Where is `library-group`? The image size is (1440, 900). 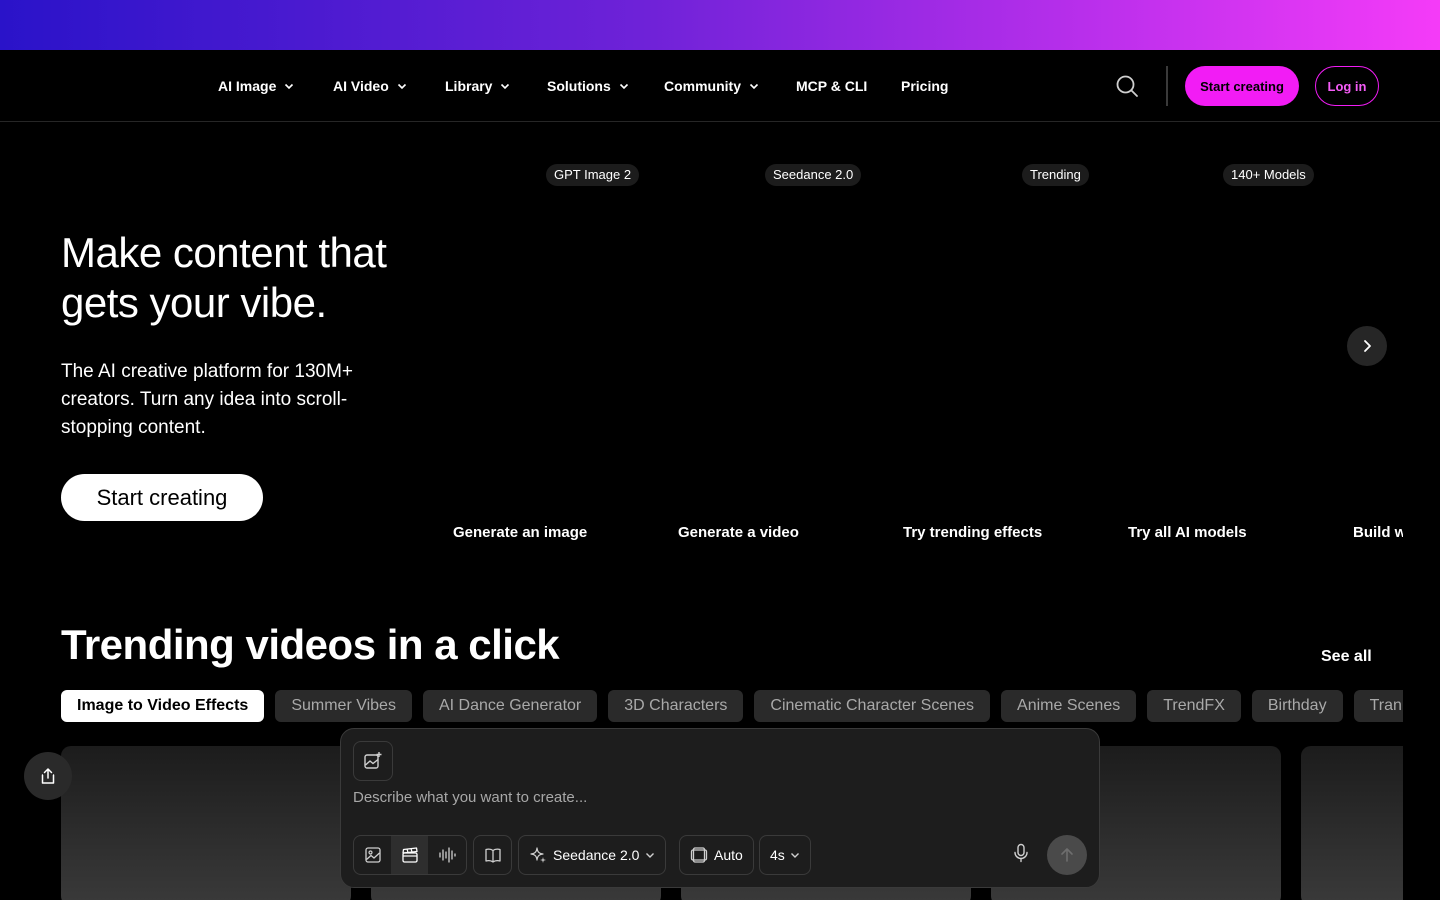 library-group is located at coordinates (492, 855).